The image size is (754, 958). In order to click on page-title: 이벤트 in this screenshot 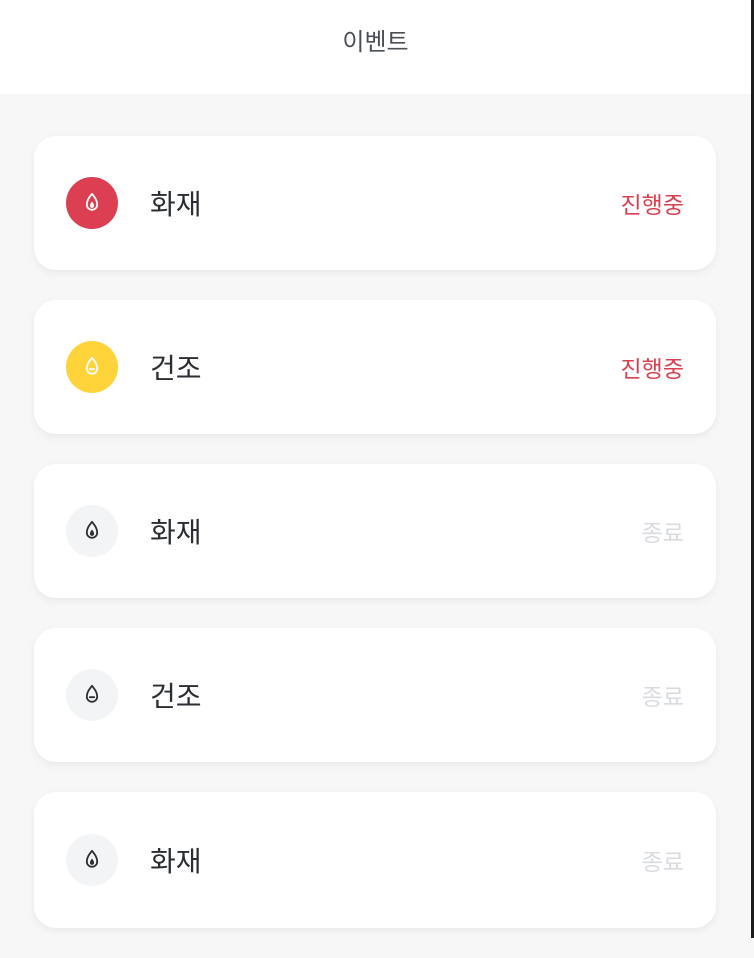, I will do `click(375, 41)`.